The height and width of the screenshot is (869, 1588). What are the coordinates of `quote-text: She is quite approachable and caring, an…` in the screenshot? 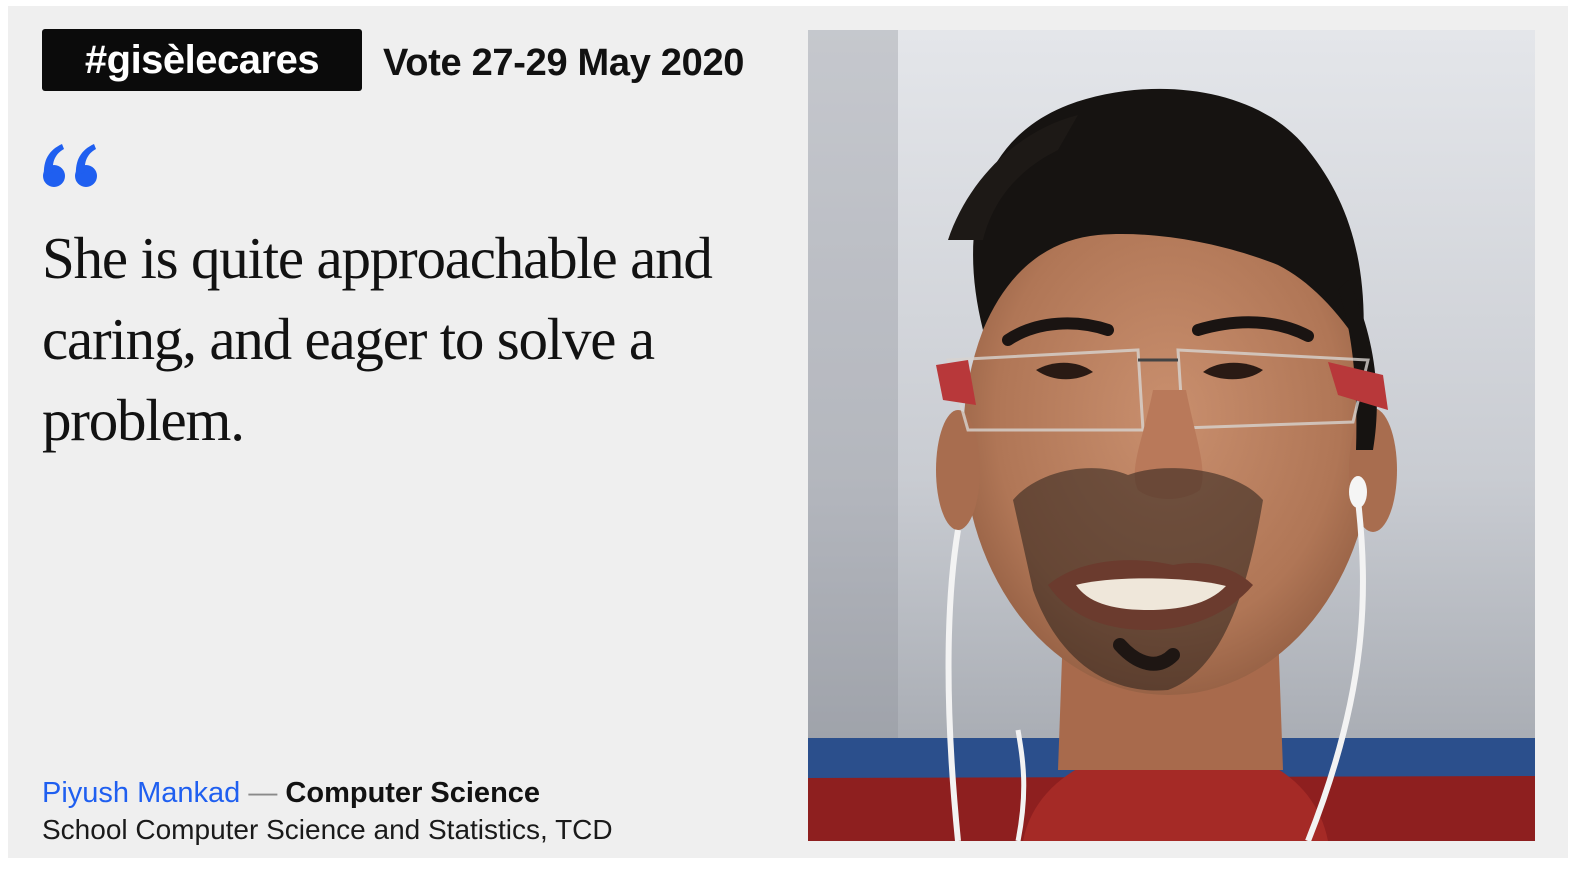 It's located at (377, 339).